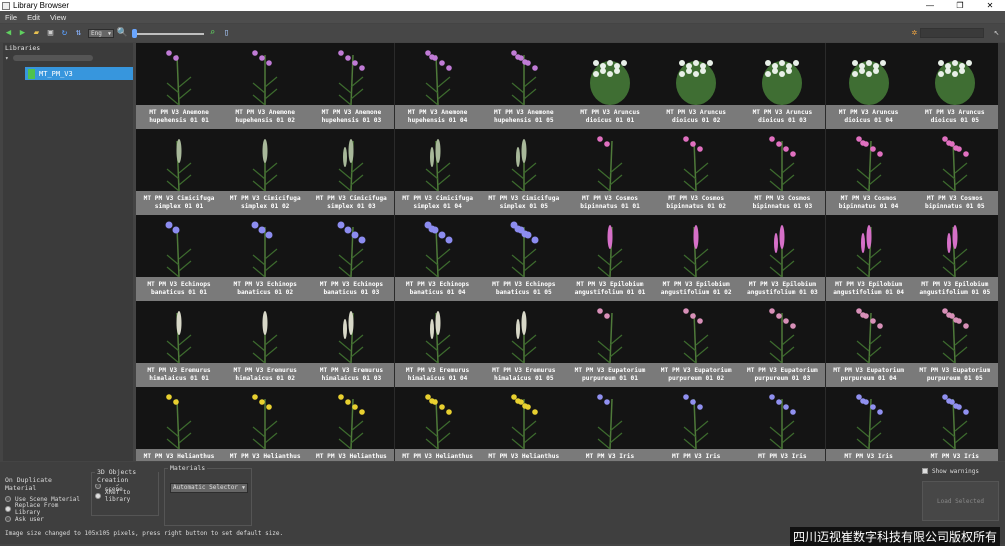  I want to click on plant-thumbnail: MT PM V3 Eupatorium purpureum 01 02, so click(696, 344).